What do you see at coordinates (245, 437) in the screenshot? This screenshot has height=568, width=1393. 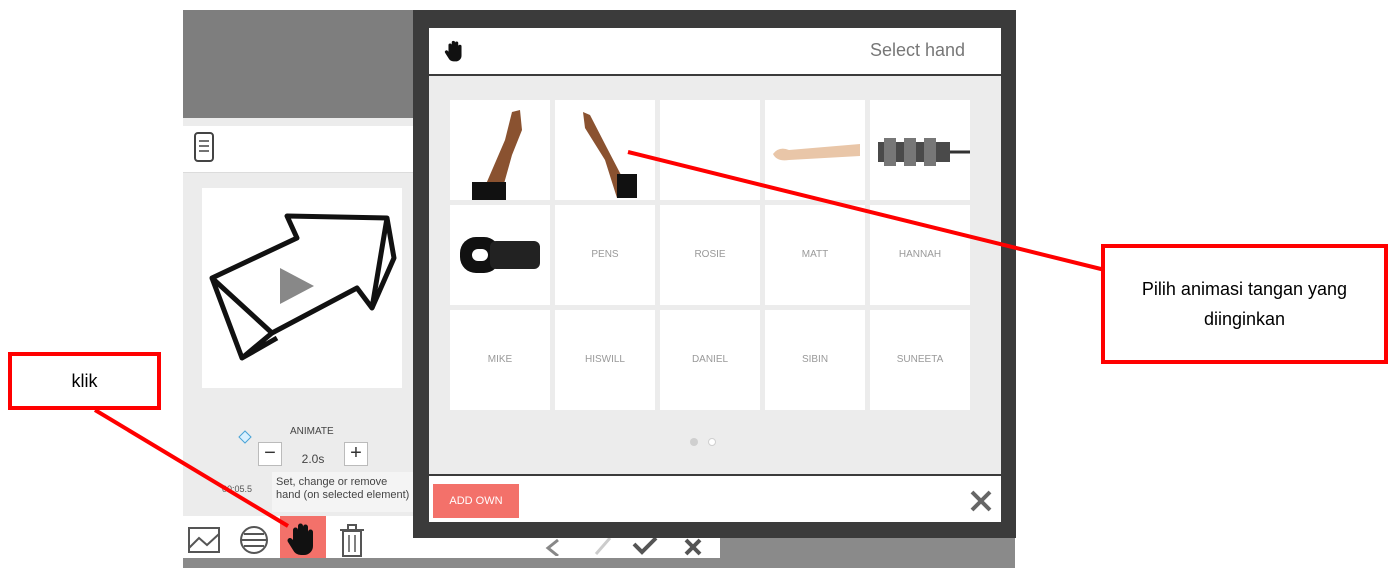 I see `keyframe-marker-icon` at bounding box center [245, 437].